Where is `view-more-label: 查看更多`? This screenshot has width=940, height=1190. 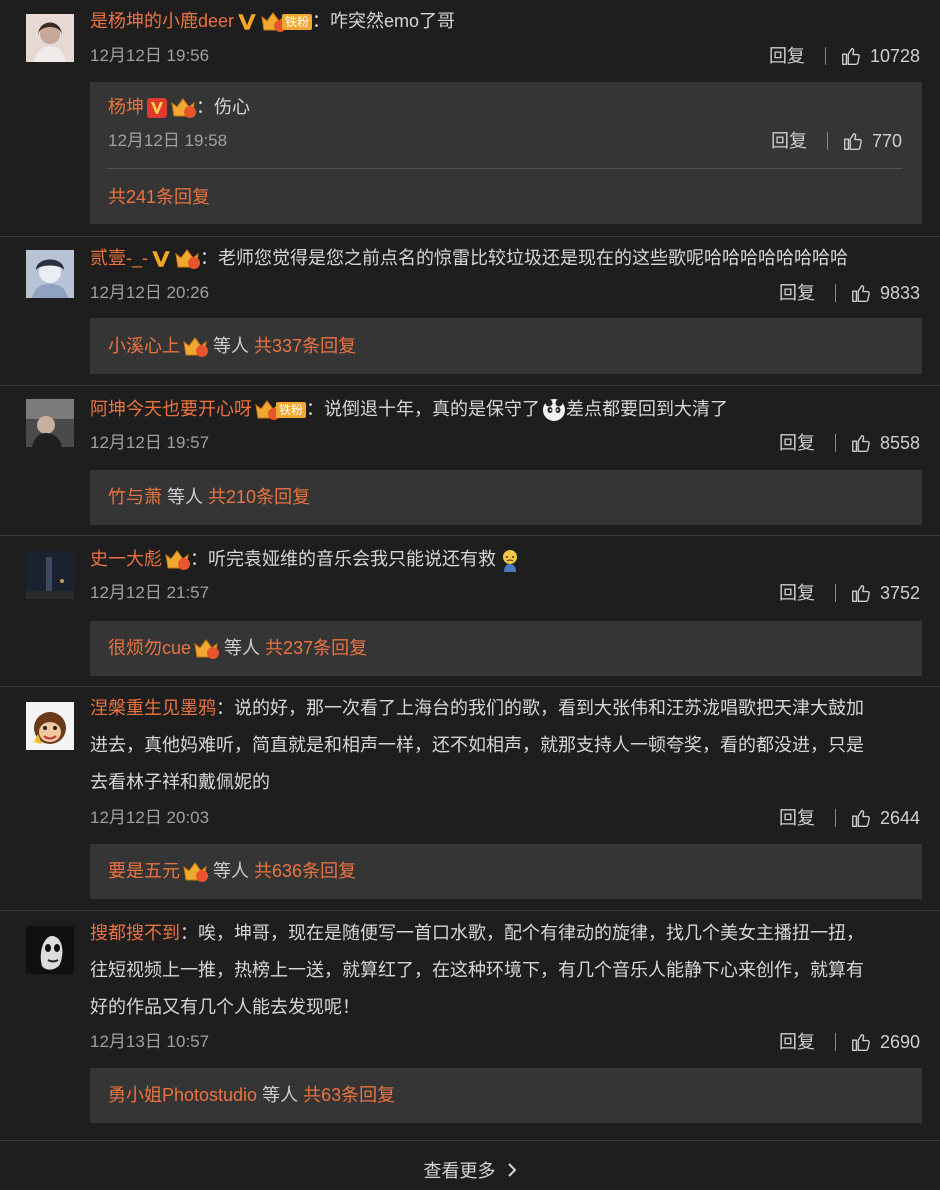 view-more-label: 查看更多 is located at coordinates (459, 1171).